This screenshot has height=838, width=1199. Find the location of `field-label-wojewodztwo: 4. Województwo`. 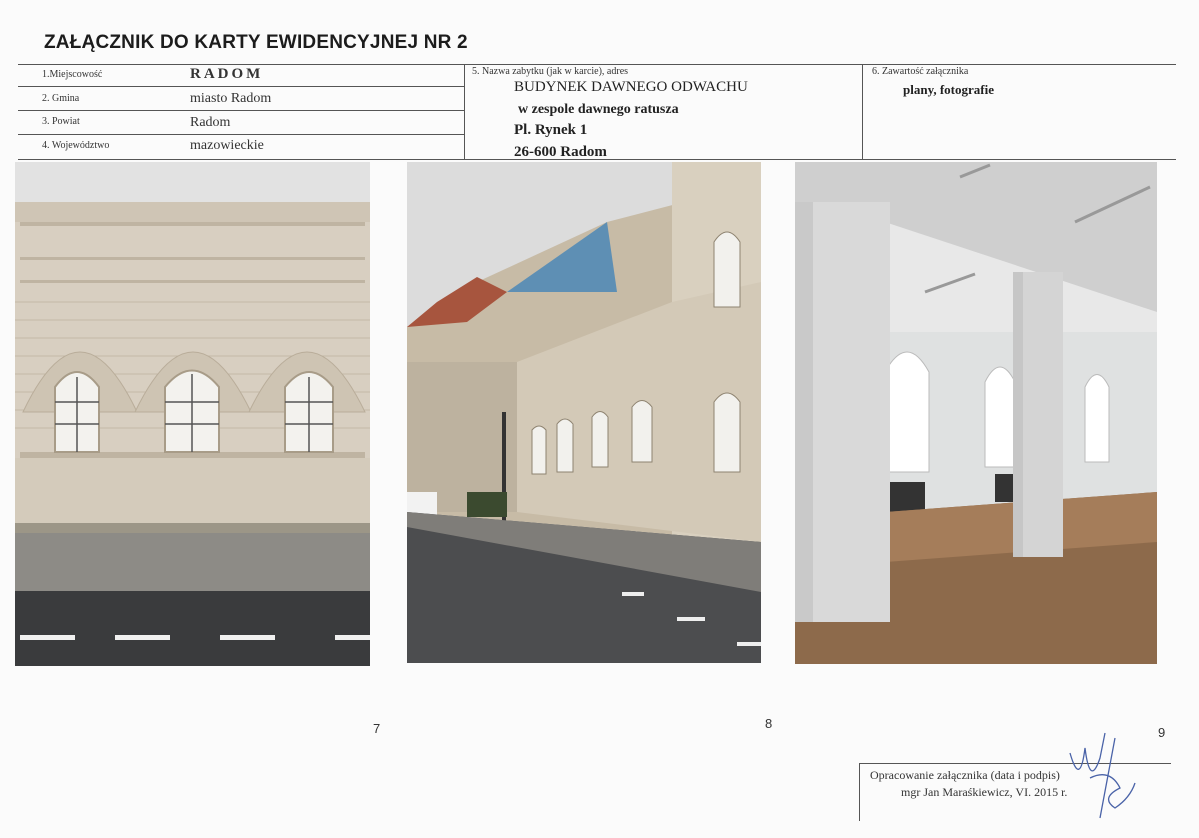

field-label-wojewodztwo: 4. Województwo is located at coordinates (76, 145).